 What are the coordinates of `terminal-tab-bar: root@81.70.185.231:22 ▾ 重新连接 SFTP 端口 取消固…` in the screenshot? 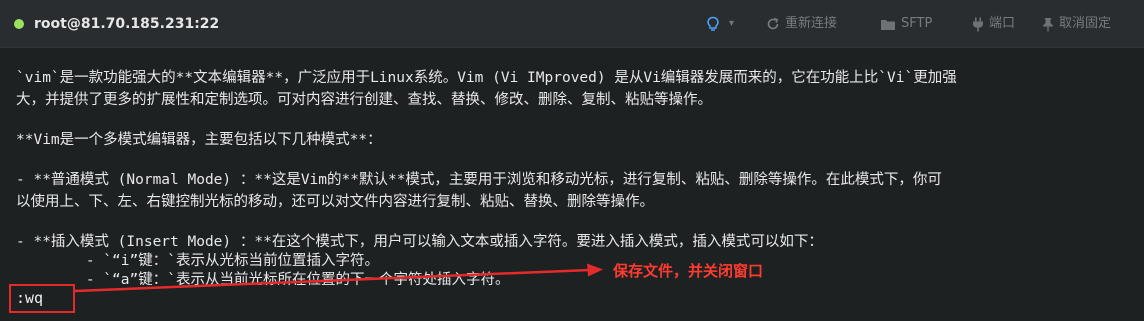 It's located at (572, 24).